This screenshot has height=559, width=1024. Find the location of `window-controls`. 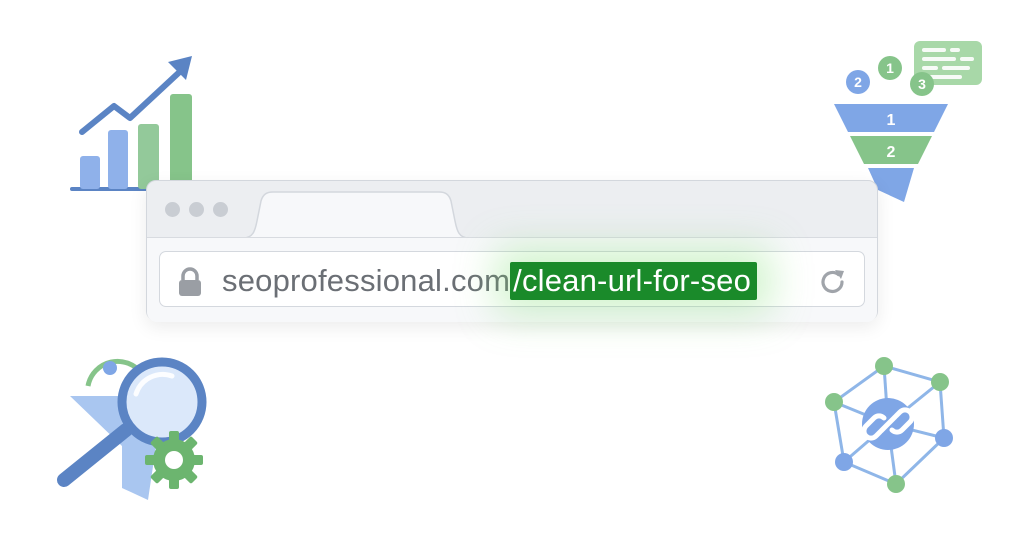

window-controls is located at coordinates (196, 209).